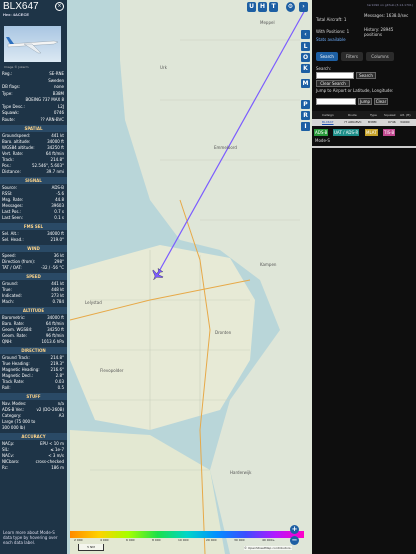  I want to click on detail-row: 300 000 lb), so click(33, 428).